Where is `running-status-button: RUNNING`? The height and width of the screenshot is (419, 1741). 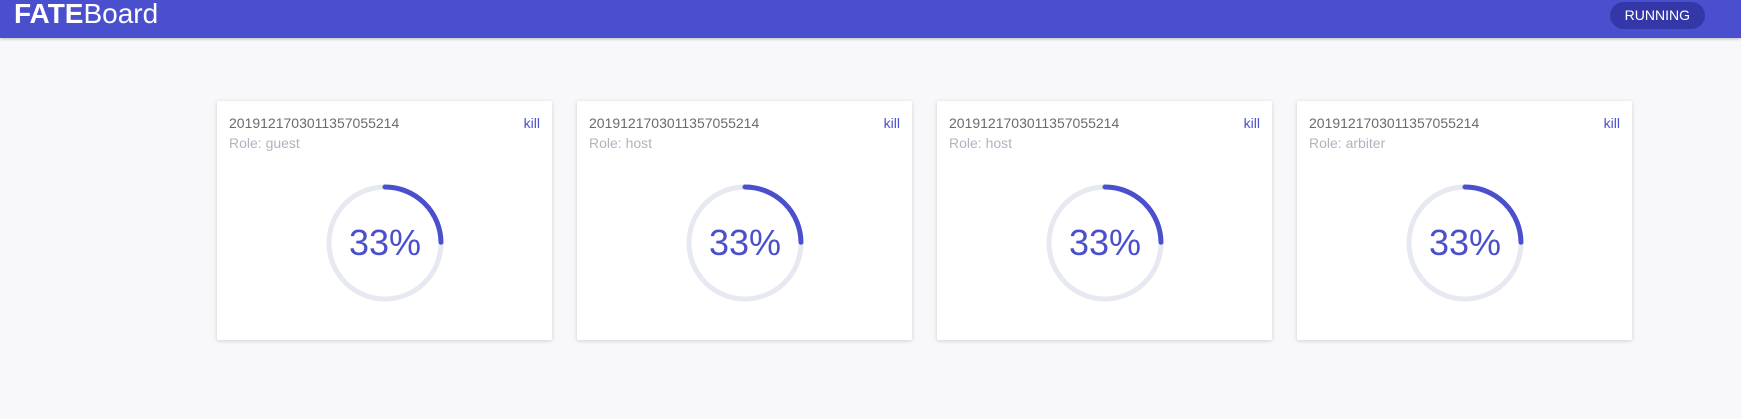
running-status-button: RUNNING is located at coordinates (1657, 15).